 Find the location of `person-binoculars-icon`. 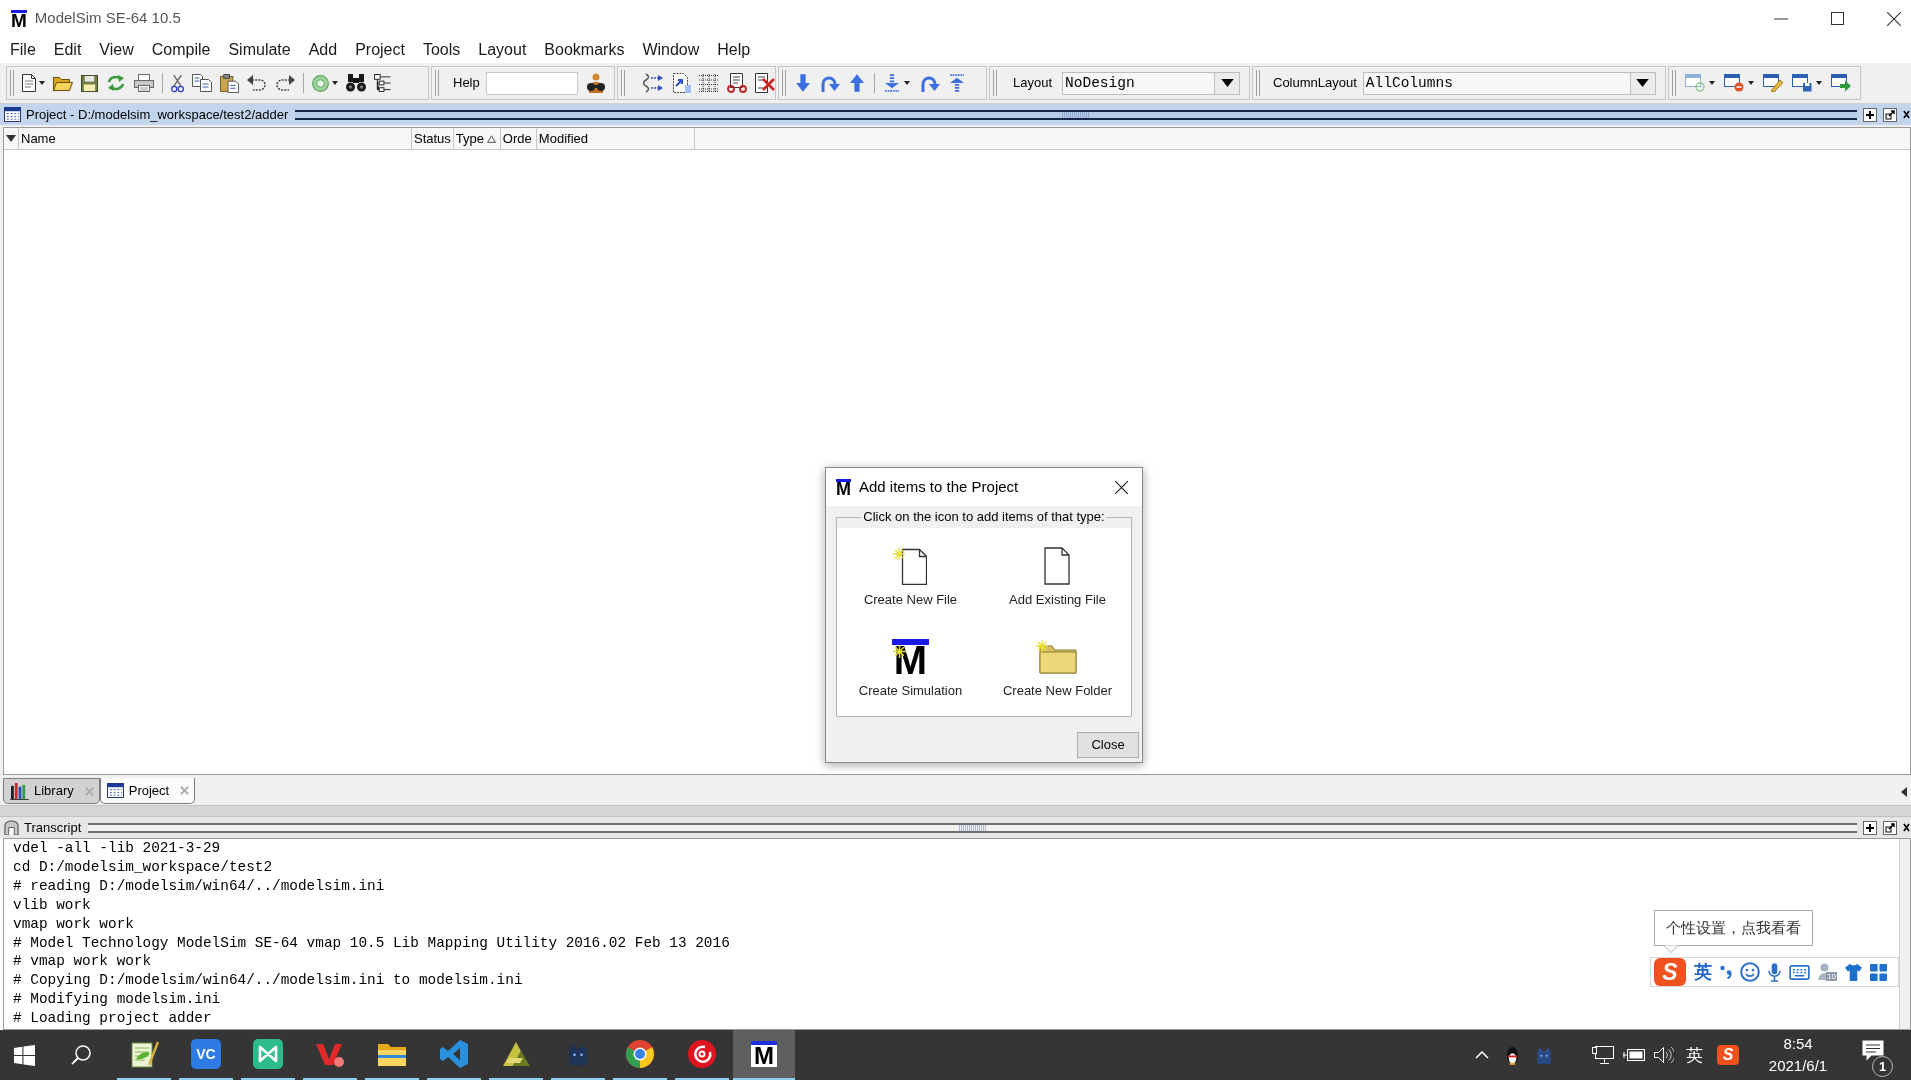

person-binoculars-icon is located at coordinates (595, 83).